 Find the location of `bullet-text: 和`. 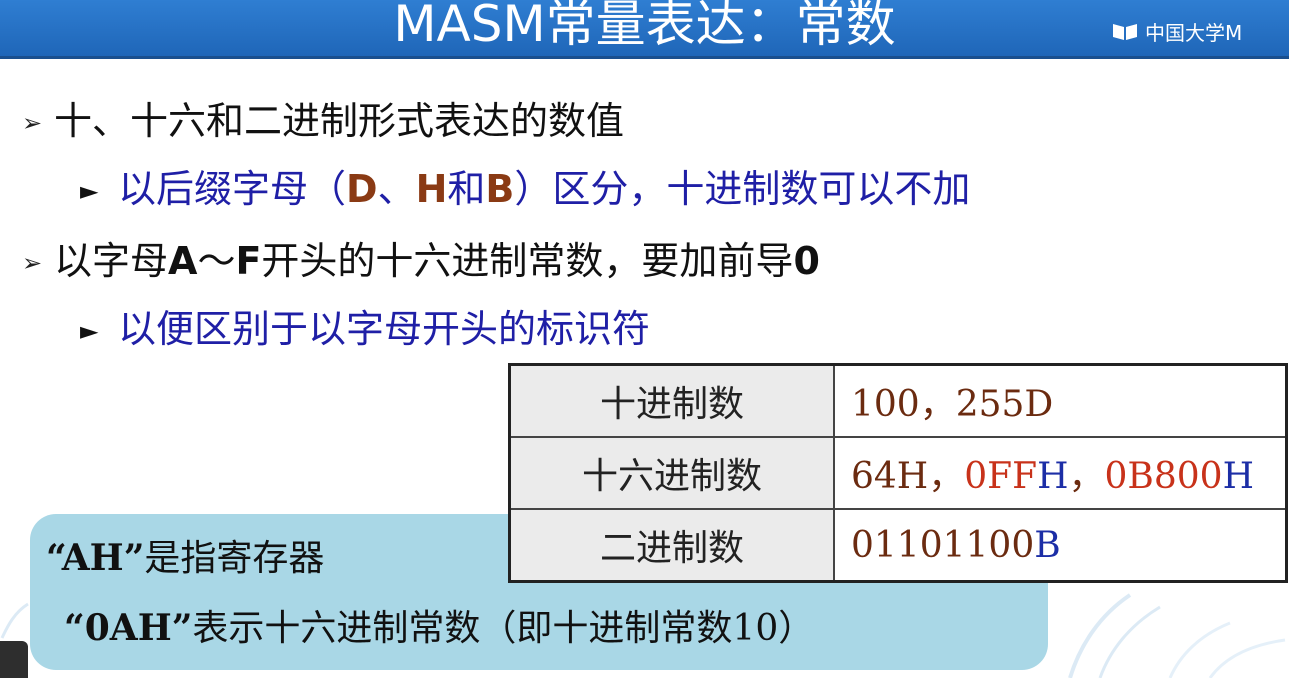

bullet-text: 和 is located at coordinates (466, 189).